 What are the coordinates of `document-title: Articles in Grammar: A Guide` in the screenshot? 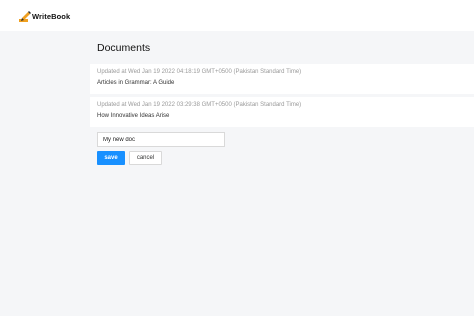 It's located at (135, 83).